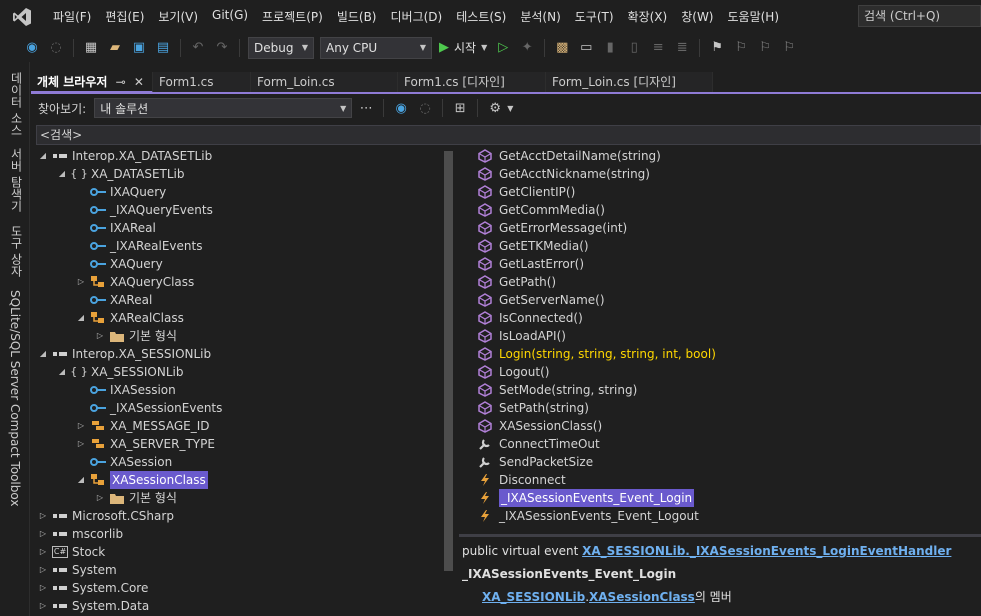  I want to click on tree-node: ▷ mscorlib, so click(80, 534).